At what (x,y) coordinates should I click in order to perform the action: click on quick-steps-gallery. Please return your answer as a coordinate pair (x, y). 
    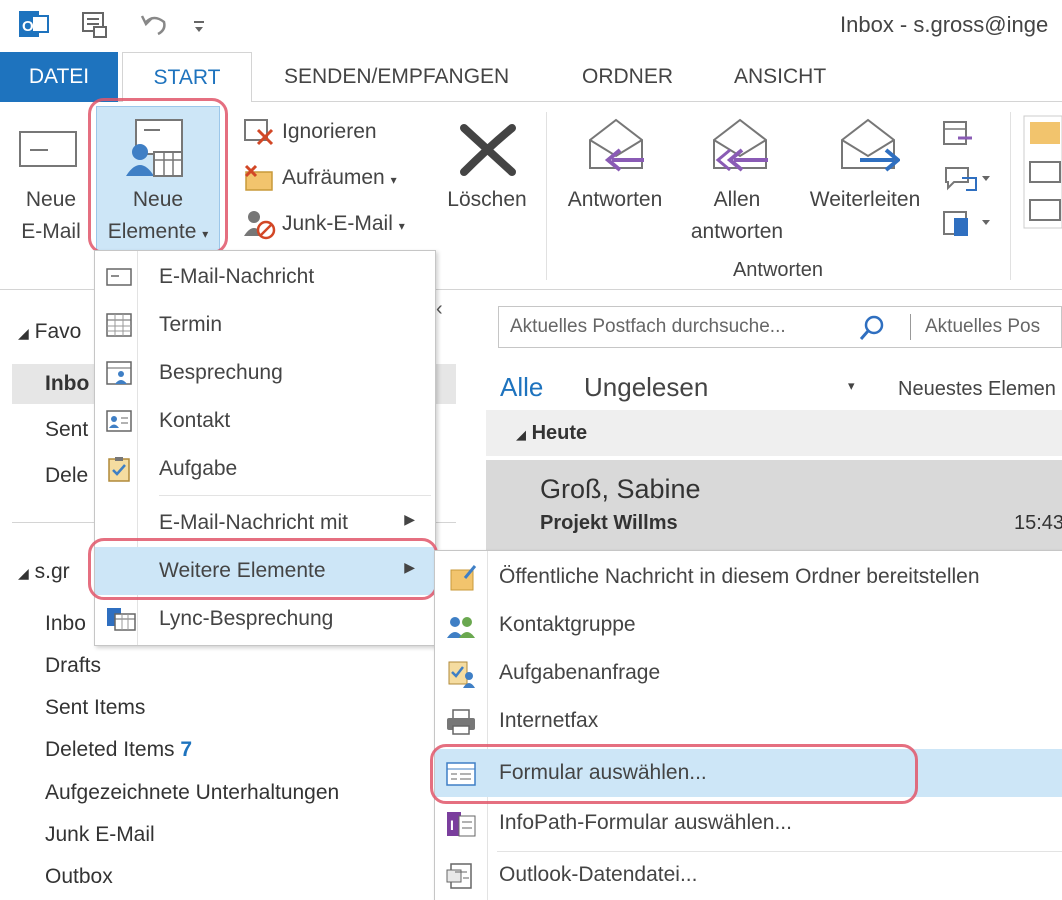
    Looking at the image, I should click on (1041, 174).